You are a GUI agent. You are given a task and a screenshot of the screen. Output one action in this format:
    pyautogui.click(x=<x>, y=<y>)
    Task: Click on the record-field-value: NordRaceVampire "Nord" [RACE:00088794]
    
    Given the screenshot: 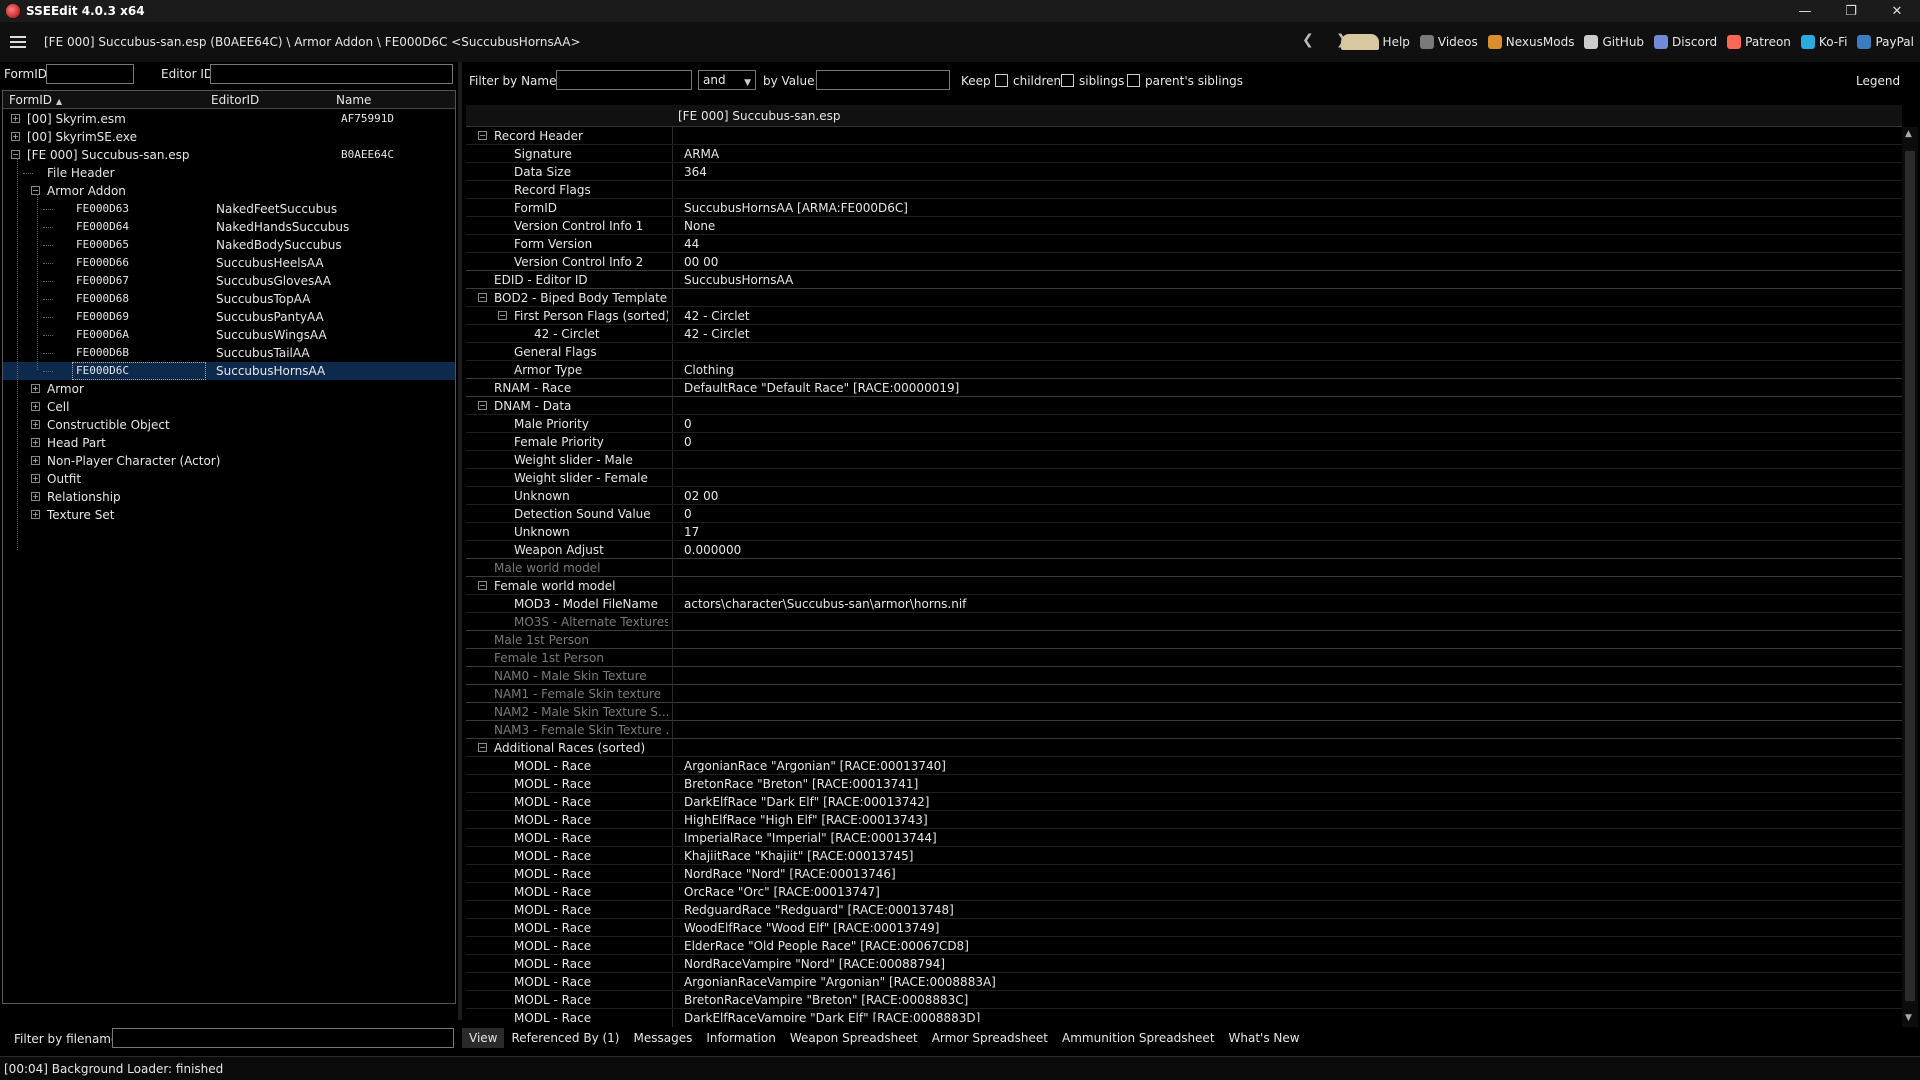 What is the action you would take?
    pyautogui.click(x=814, y=964)
    